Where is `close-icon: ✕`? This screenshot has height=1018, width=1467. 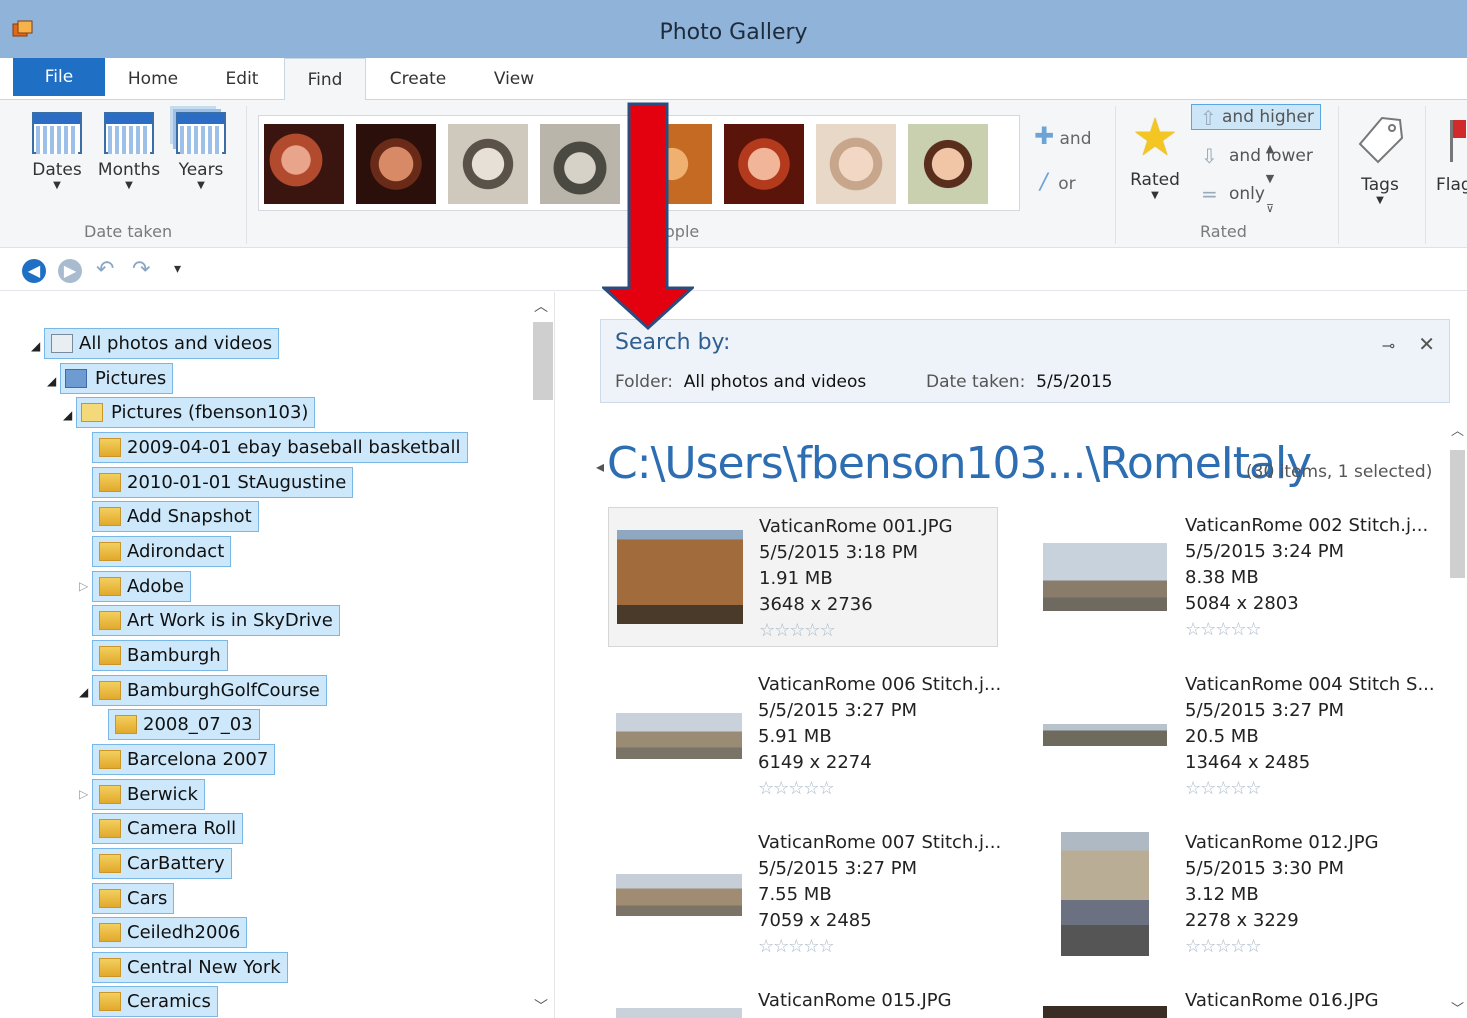 close-icon: ✕ is located at coordinates (1426, 344).